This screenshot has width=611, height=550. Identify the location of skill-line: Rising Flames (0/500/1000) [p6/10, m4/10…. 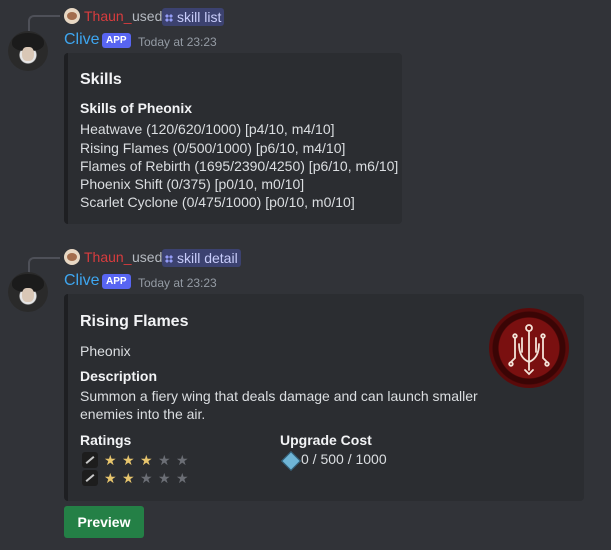
(213, 148).